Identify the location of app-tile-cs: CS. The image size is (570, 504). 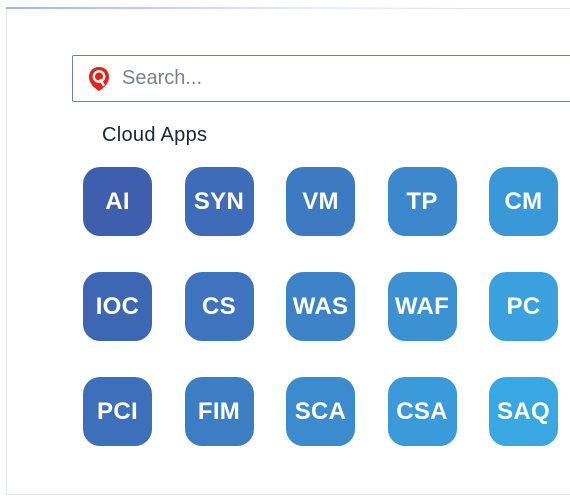
(219, 306).